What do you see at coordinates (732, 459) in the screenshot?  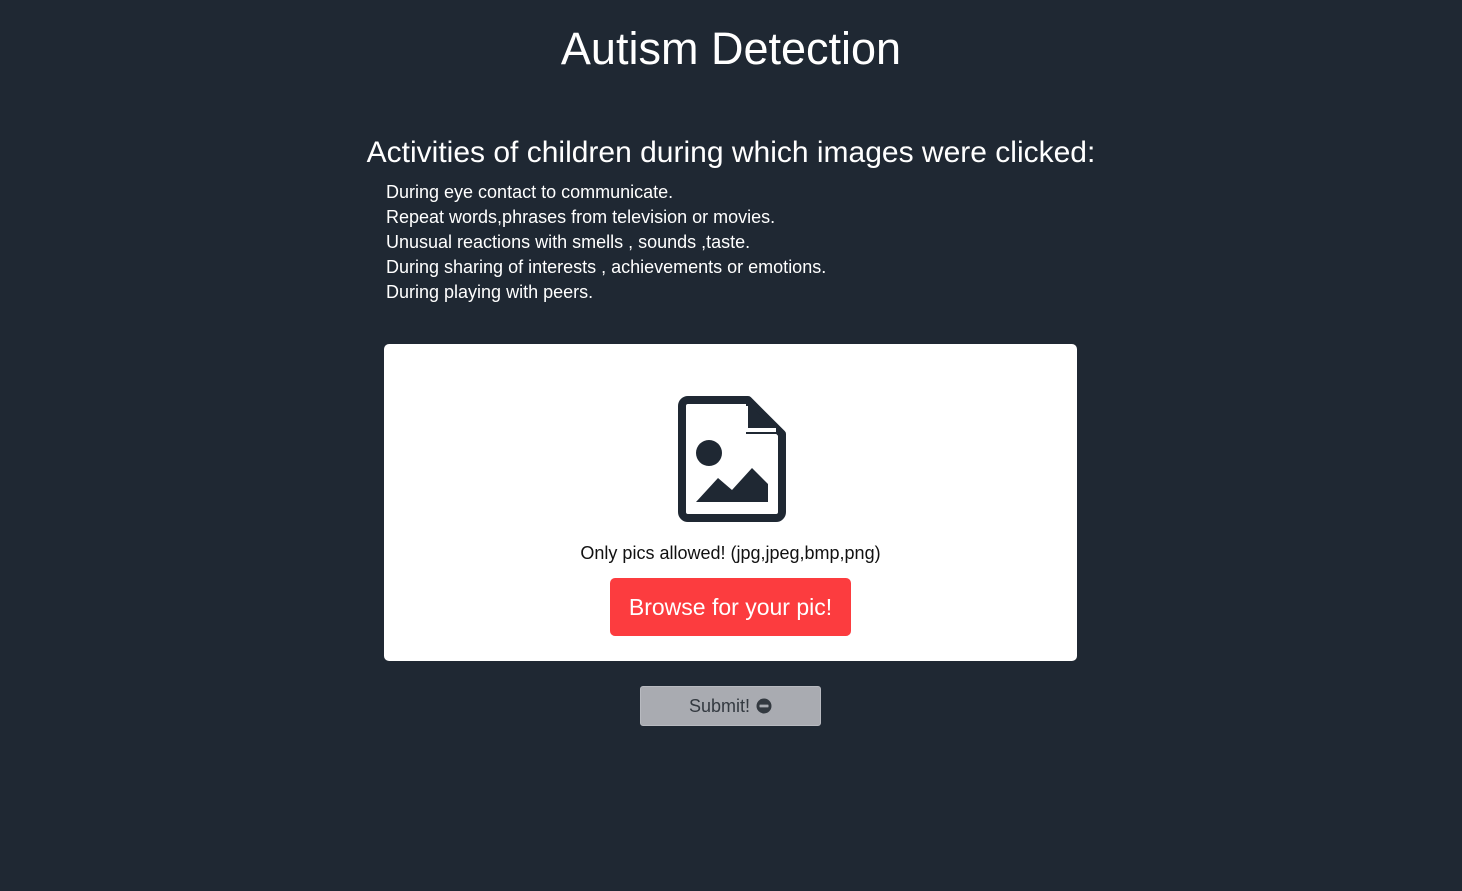 I see `file-image-icon` at bounding box center [732, 459].